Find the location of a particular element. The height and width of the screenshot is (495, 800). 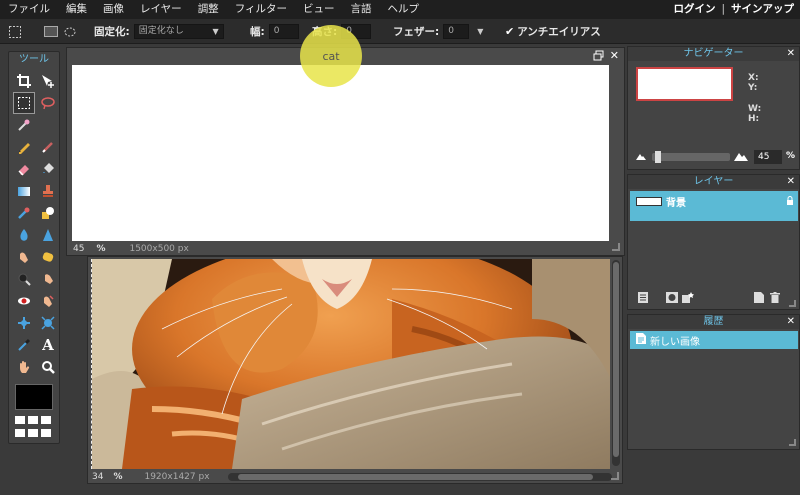

navigator-panel: ナビゲーター ✕ X: Y: W: H: 45 % is located at coordinates (713, 108).